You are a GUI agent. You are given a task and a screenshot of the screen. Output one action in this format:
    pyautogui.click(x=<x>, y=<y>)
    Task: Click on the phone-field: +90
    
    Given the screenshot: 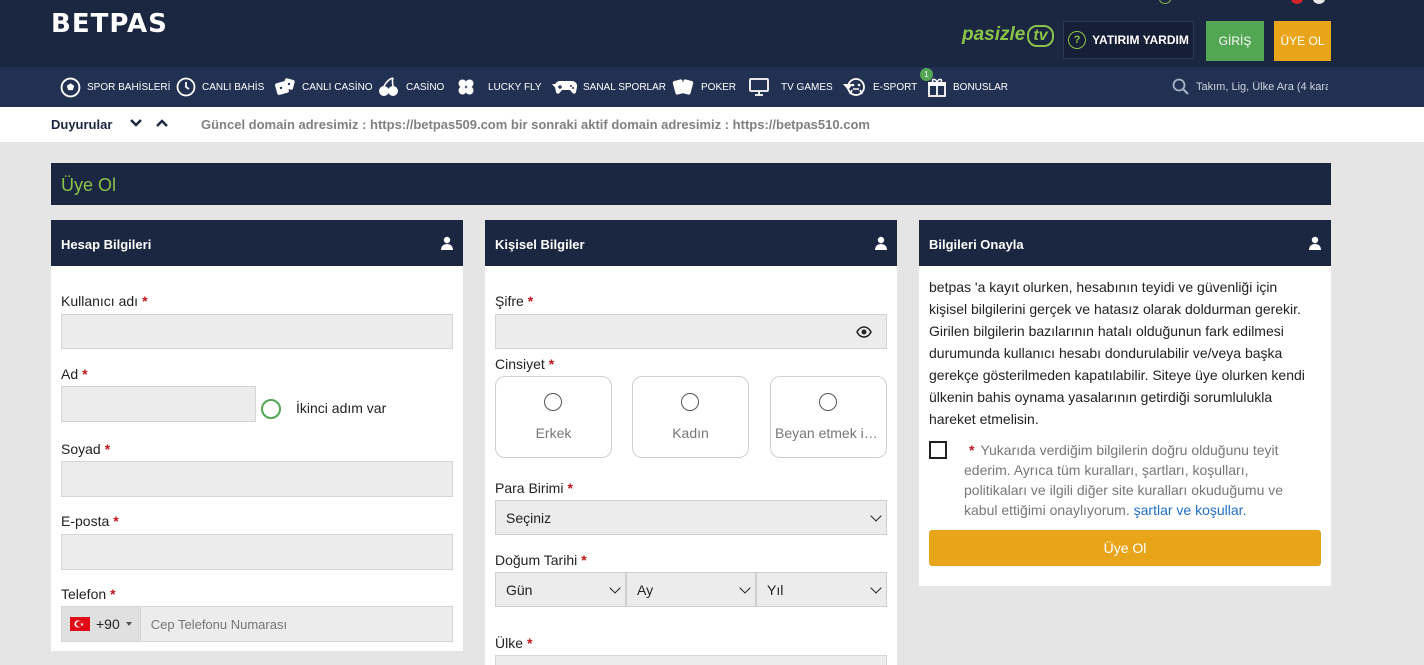 What is the action you would take?
    pyautogui.click(x=257, y=624)
    